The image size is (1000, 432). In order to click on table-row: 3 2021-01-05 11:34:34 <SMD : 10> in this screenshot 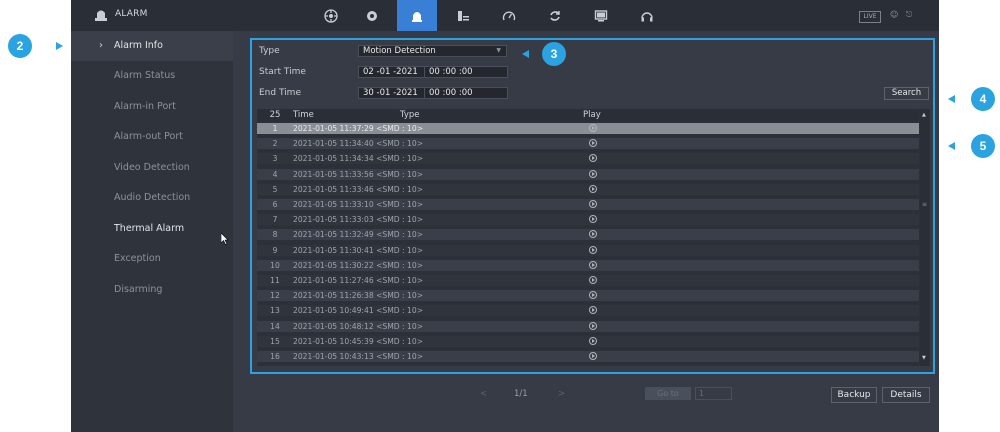, I will do `click(588, 159)`.